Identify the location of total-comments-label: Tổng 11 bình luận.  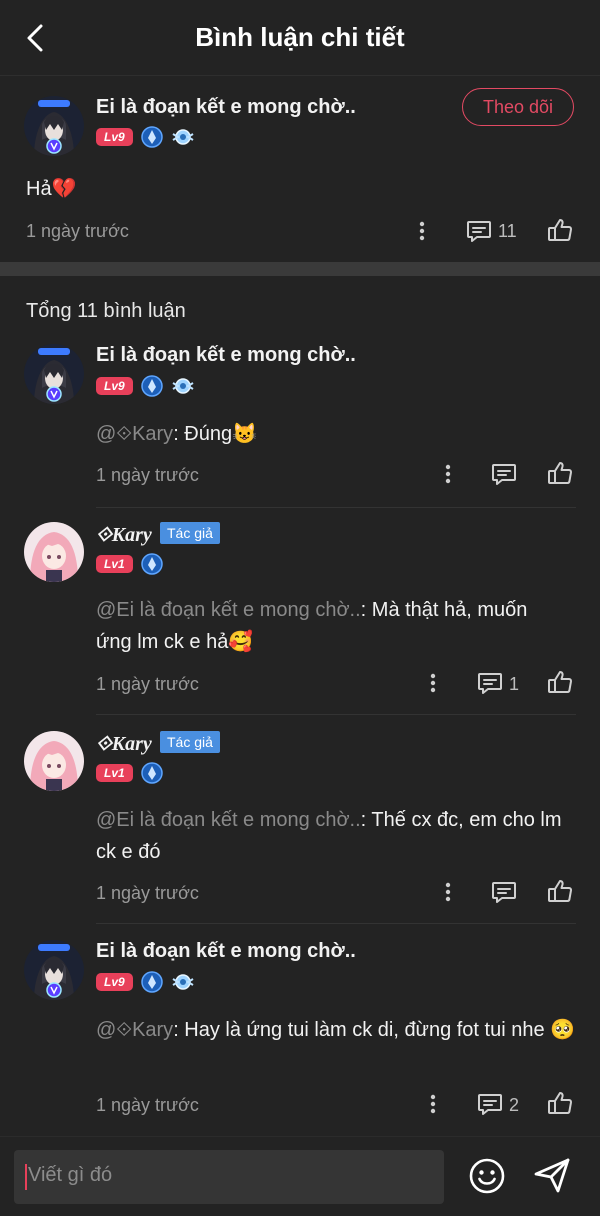
(106, 311).